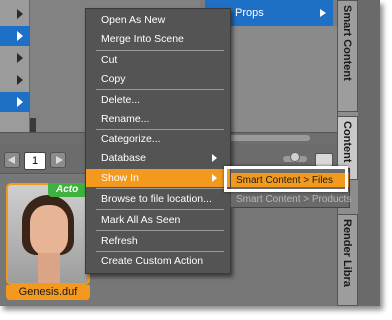  What do you see at coordinates (158, 60) in the screenshot?
I see `menu-item-cut: Cut` at bounding box center [158, 60].